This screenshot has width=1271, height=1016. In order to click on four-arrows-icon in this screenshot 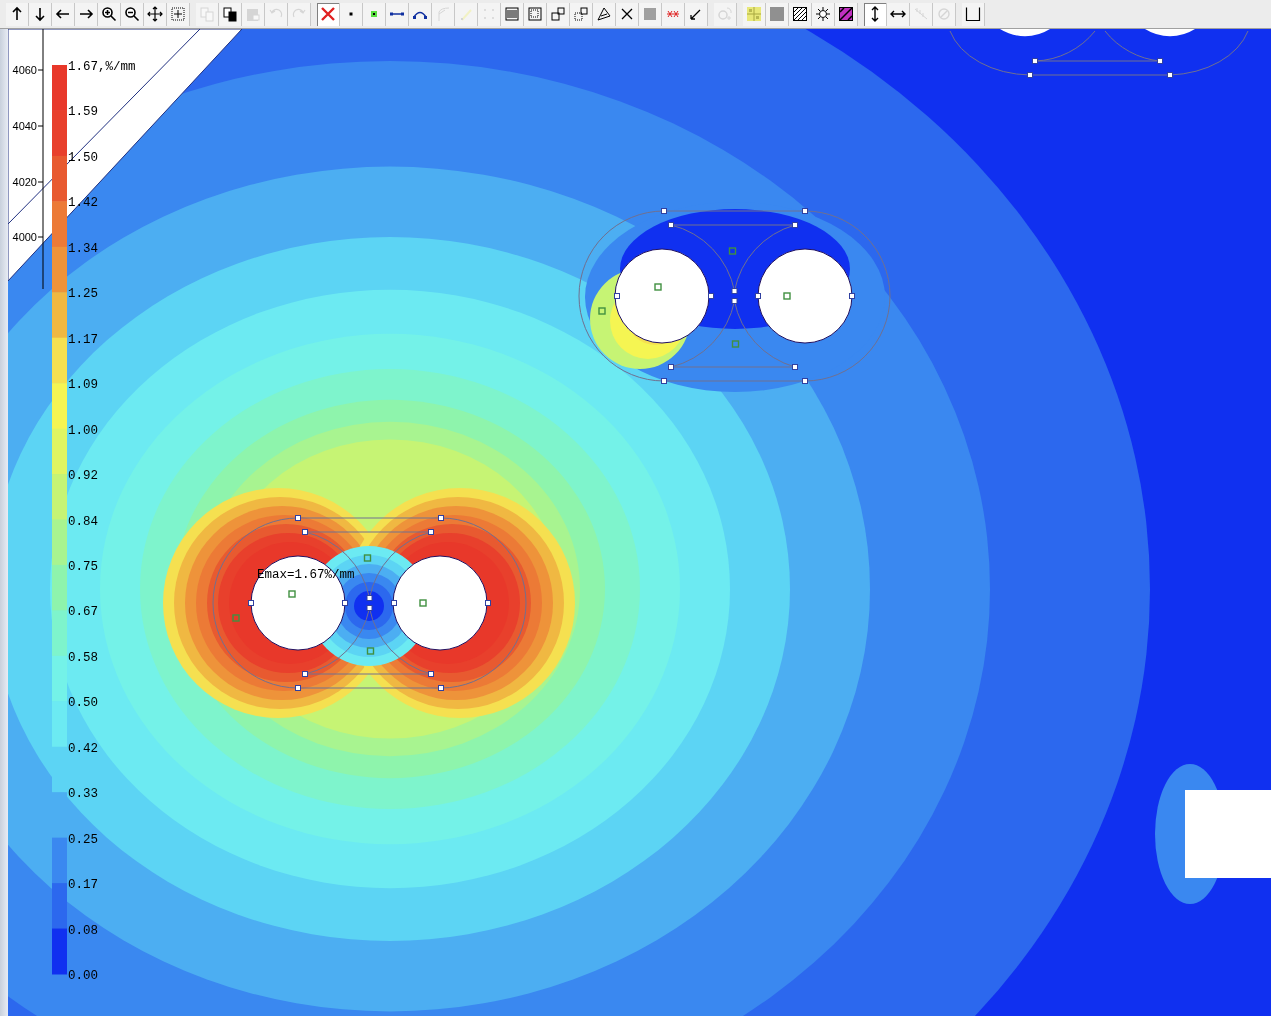, I will do `click(155, 14)`.